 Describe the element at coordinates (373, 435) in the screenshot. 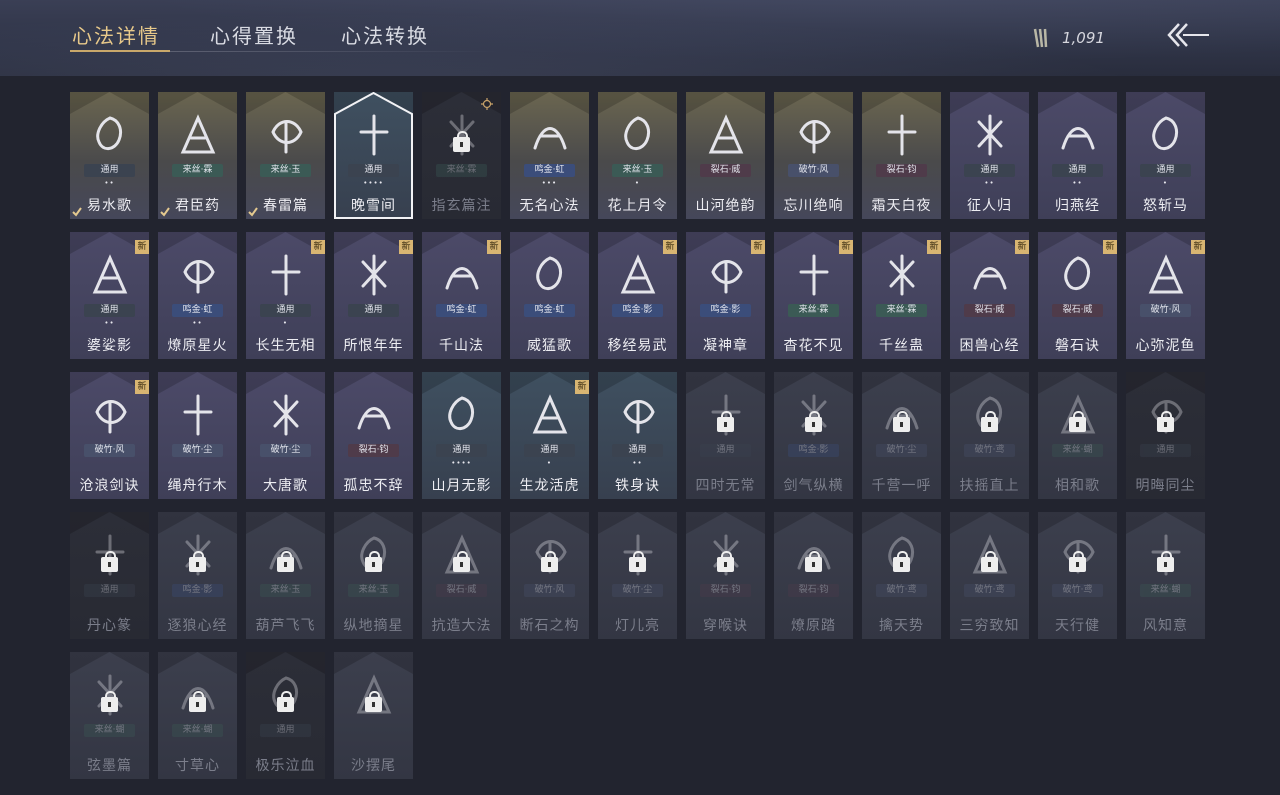

I see `skill-card: 裂石·钧 孤忠不辞` at that location.